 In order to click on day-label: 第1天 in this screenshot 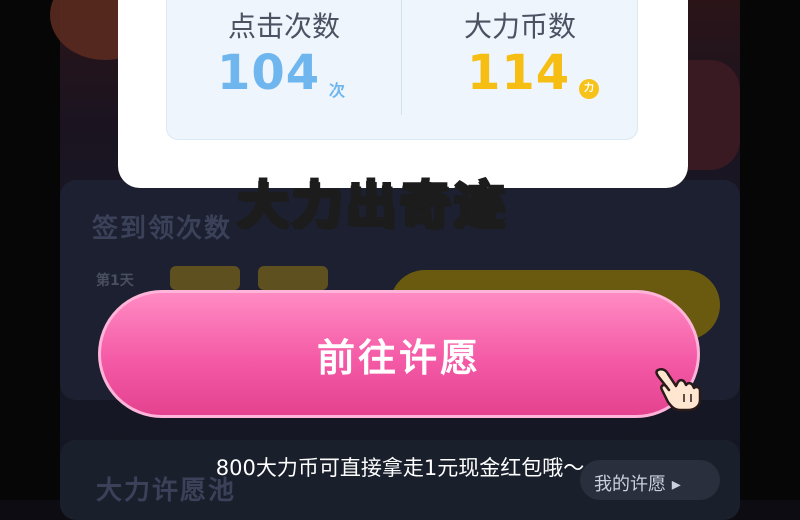, I will do `click(115, 281)`.